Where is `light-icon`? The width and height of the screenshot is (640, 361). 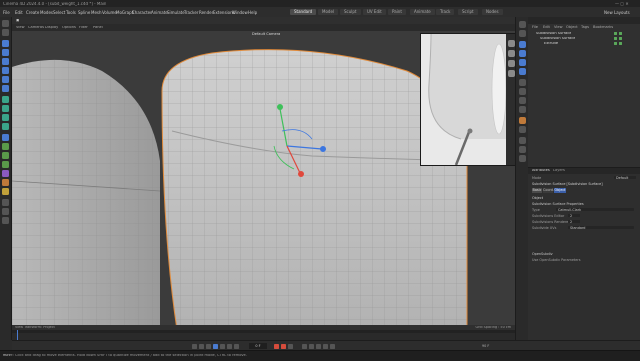
light-icon is located at coordinates (5, 191).